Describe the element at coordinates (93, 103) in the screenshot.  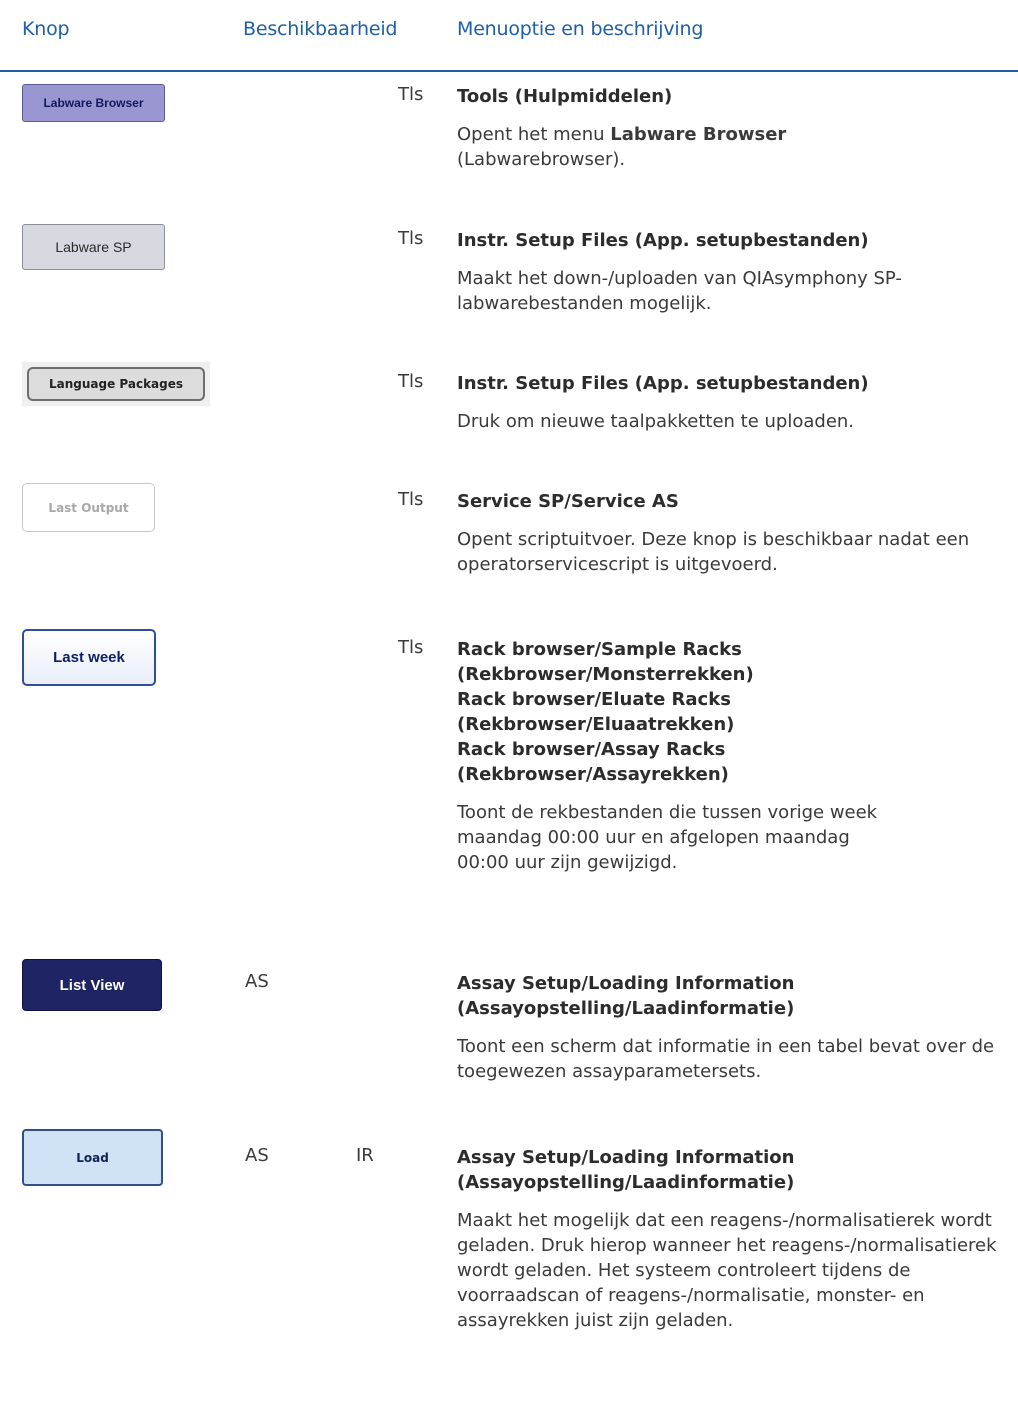
I see `labware-browser-button: Labware Browser` at that location.